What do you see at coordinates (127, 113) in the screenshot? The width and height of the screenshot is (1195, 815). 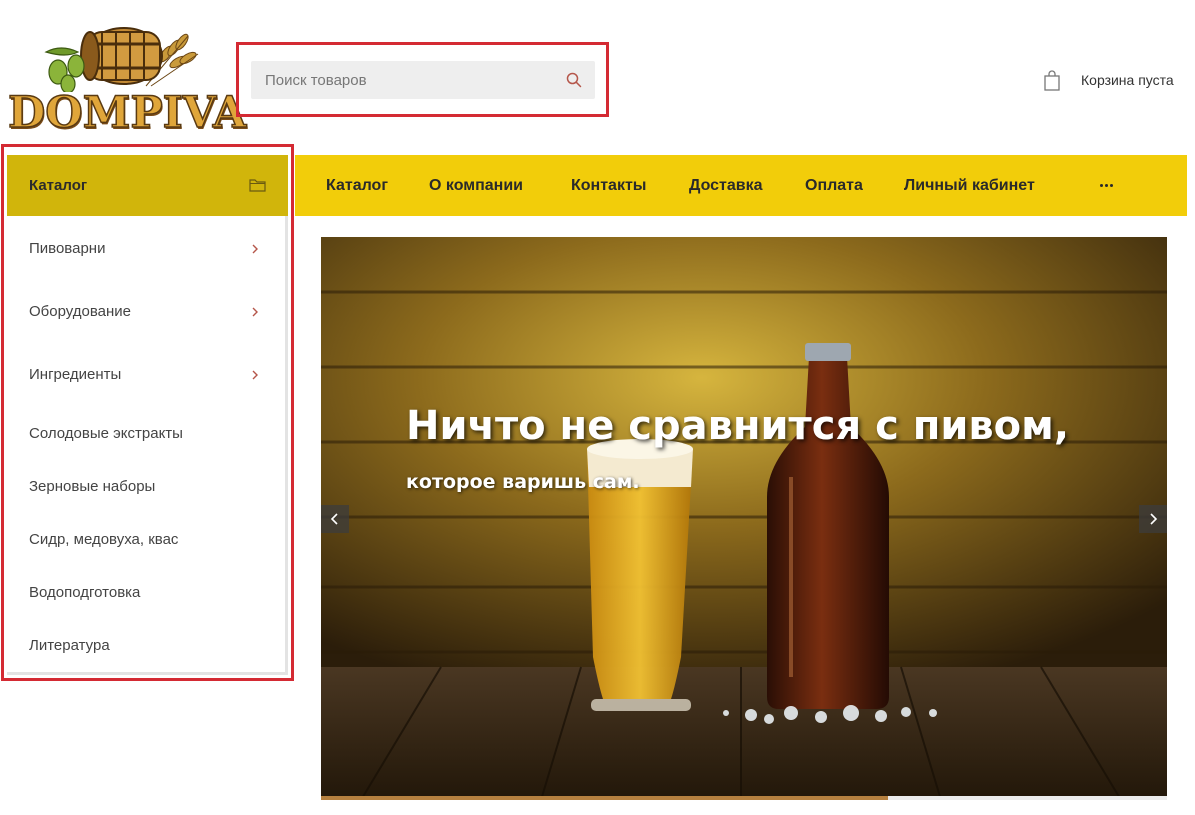 I see `logo-text: DOMPIVA` at bounding box center [127, 113].